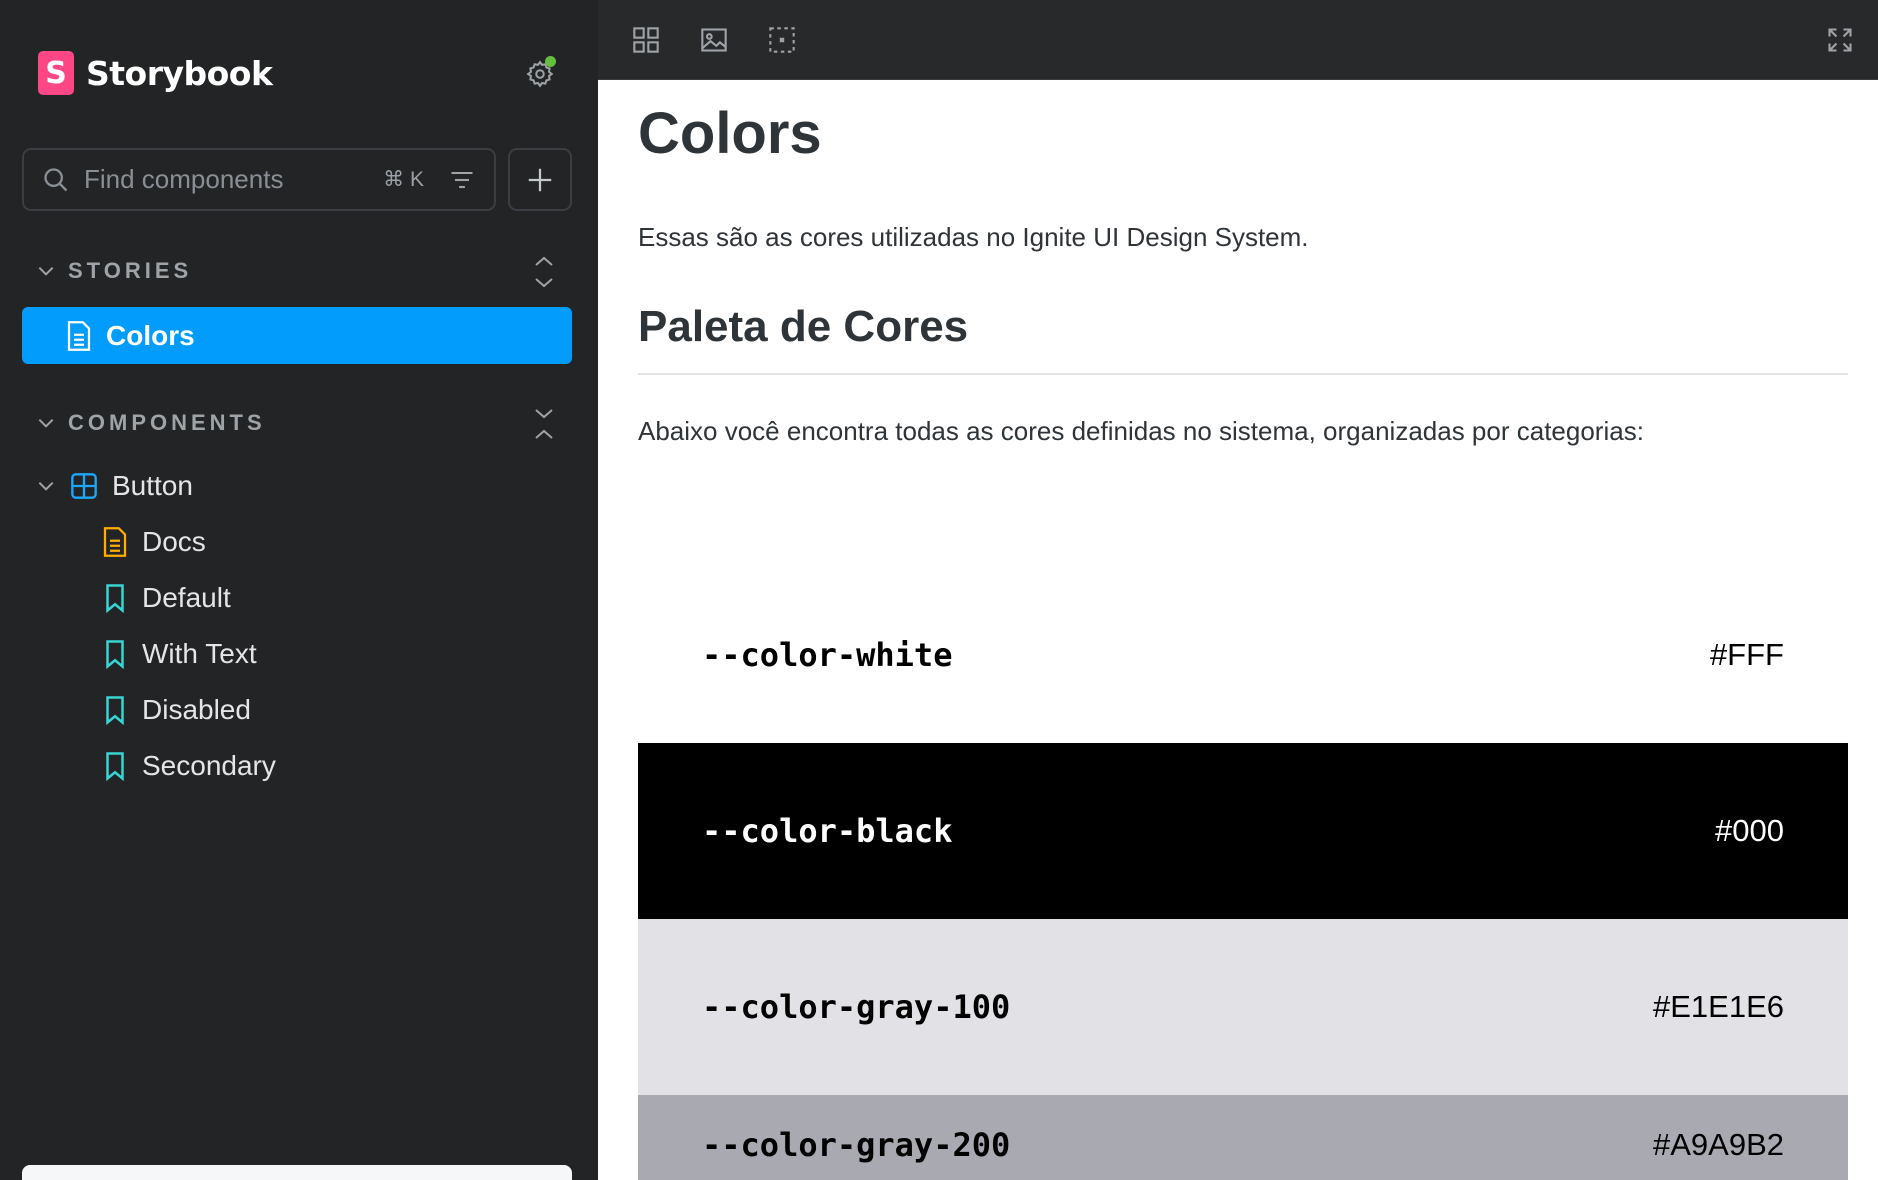 This screenshot has height=1180, width=1878. What do you see at coordinates (856, 1007) in the screenshot?
I see `color-name: --color-gray-100` at bounding box center [856, 1007].